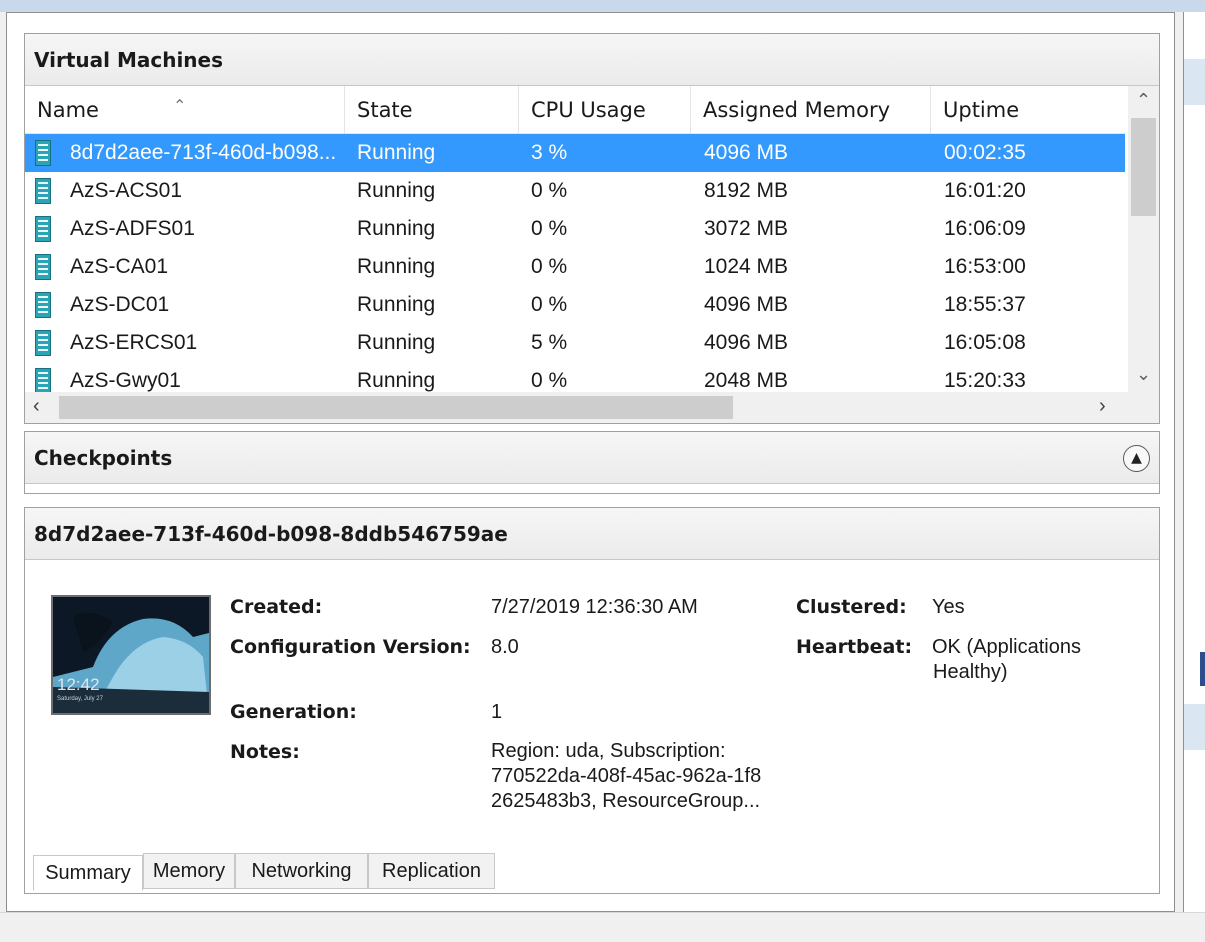 The image size is (1205, 942). I want to click on vm-uptime: 00:02:35, so click(985, 152).